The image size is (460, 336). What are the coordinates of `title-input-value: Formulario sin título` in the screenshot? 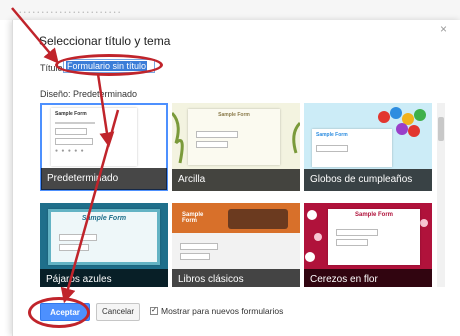 It's located at (107, 66).